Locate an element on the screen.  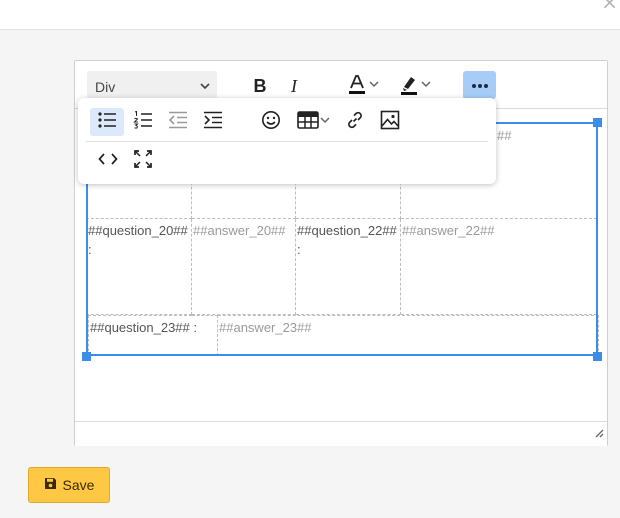
qa-table-bottom: ##question_23## : ##answer_23## is located at coordinates (343, 335).